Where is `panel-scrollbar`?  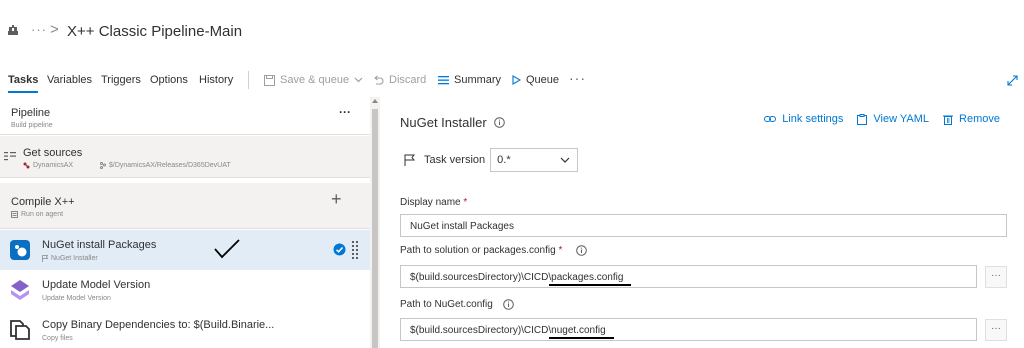 panel-scrollbar is located at coordinates (375, 222).